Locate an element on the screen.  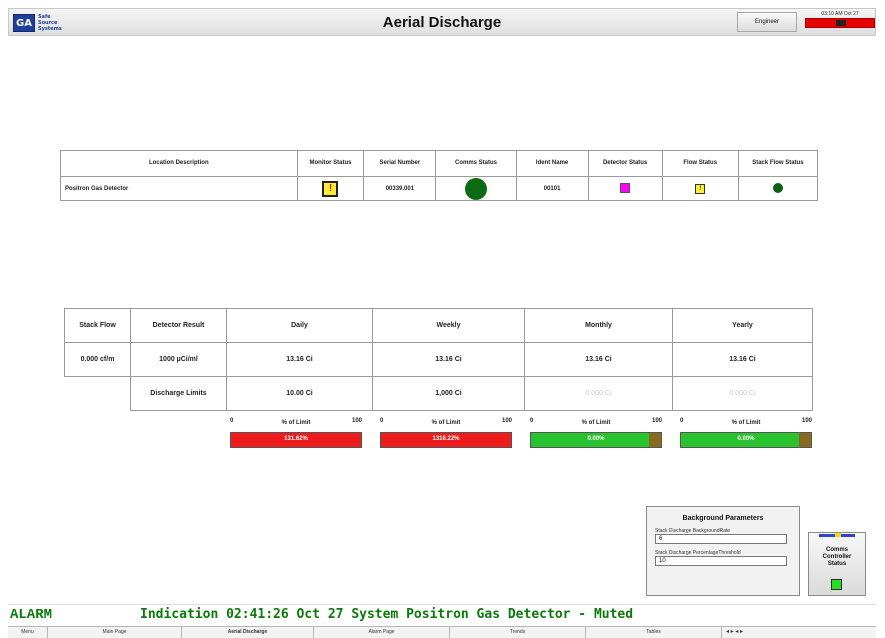
detector-result-value: 1000 µCi/ml is located at coordinates (178, 359).